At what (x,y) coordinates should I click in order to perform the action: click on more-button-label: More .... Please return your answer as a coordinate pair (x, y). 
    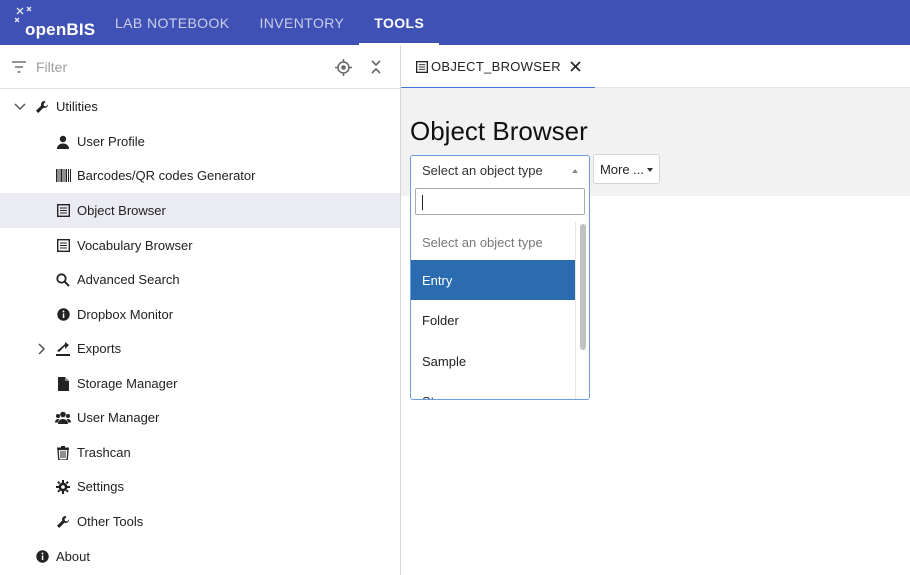
    Looking at the image, I should click on (622, 169).